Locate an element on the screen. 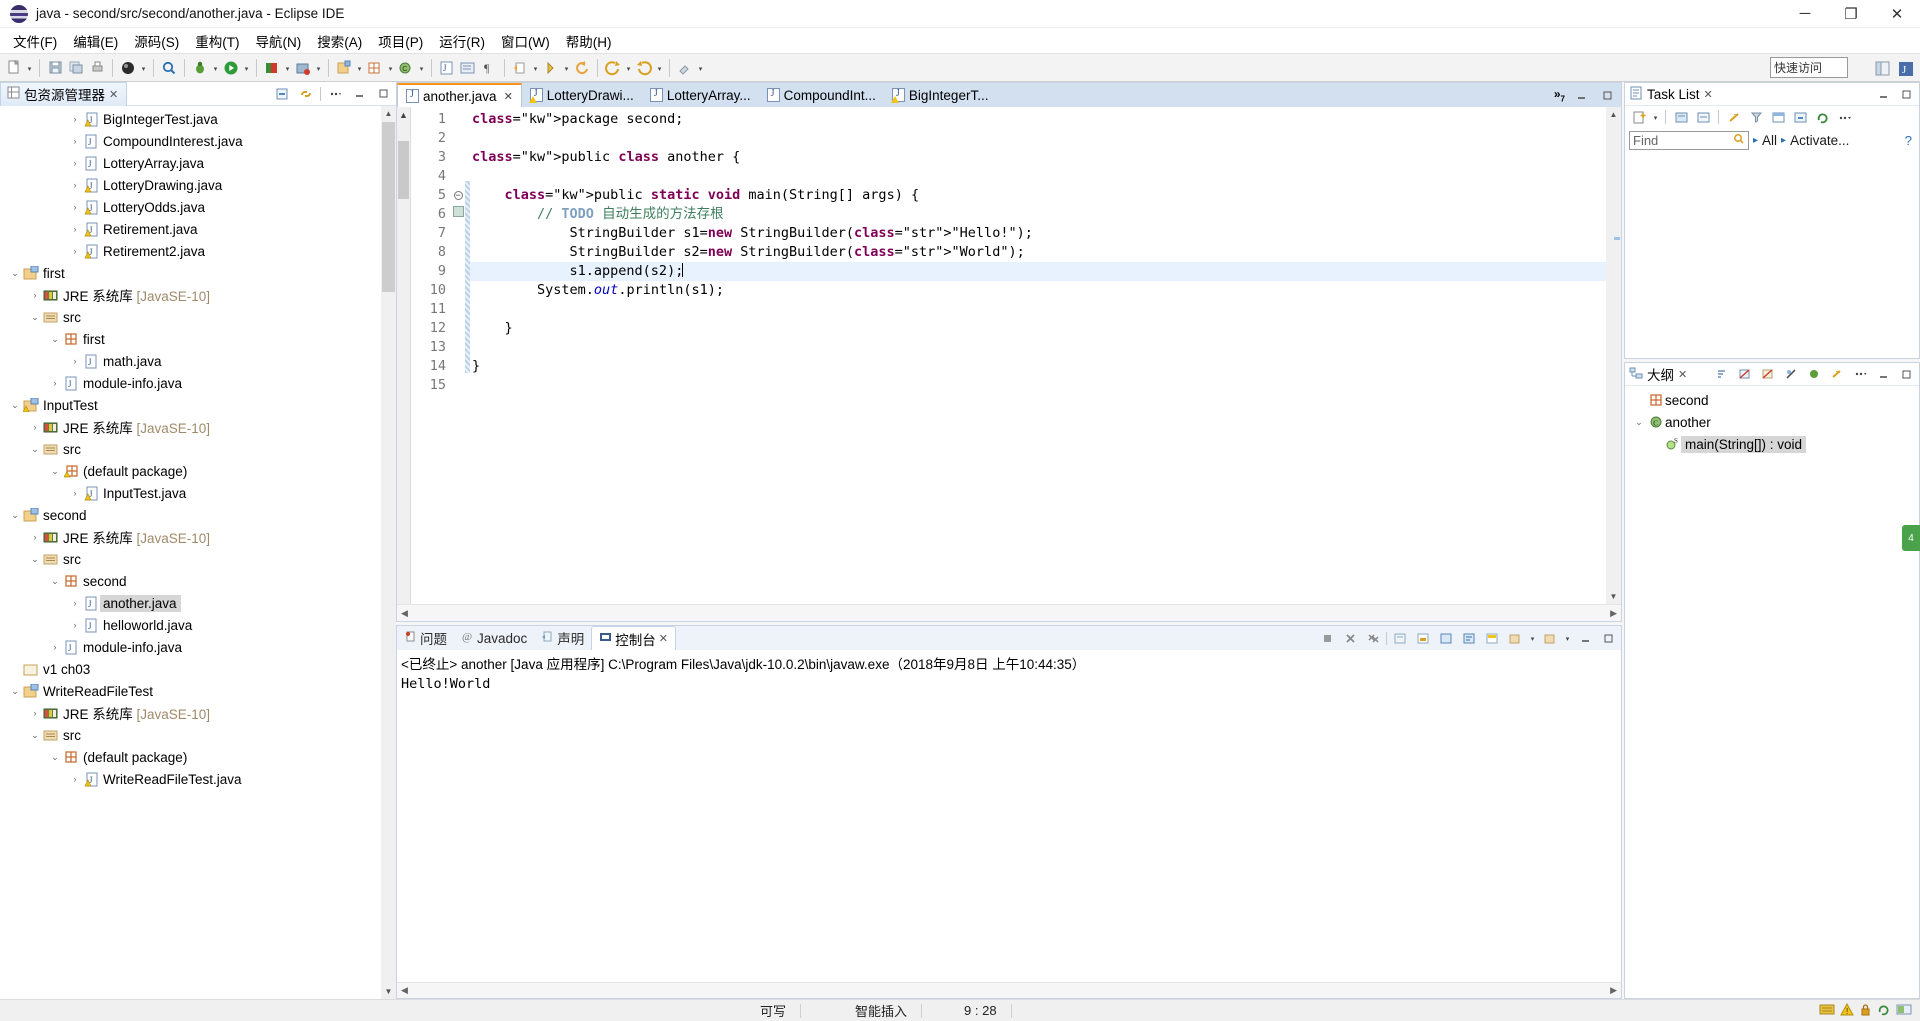 Image resolution: width=1920 pixels, height=1021 pixels. open-console-dropdown-icon: ▾ is located at coordinates (1532, 638).